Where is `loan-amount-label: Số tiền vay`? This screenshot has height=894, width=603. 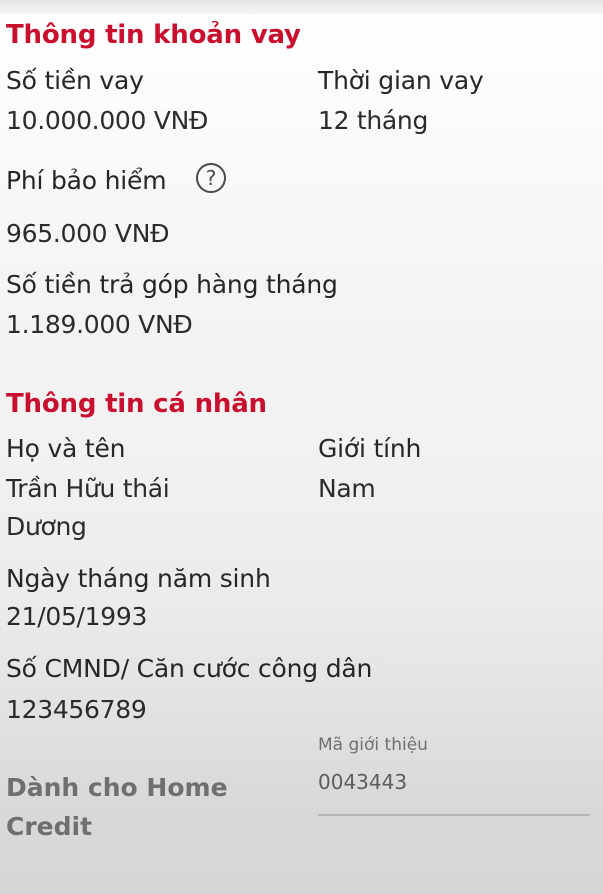
loan-amount-label: Số tiền vay is located at coordinates (75, 80).